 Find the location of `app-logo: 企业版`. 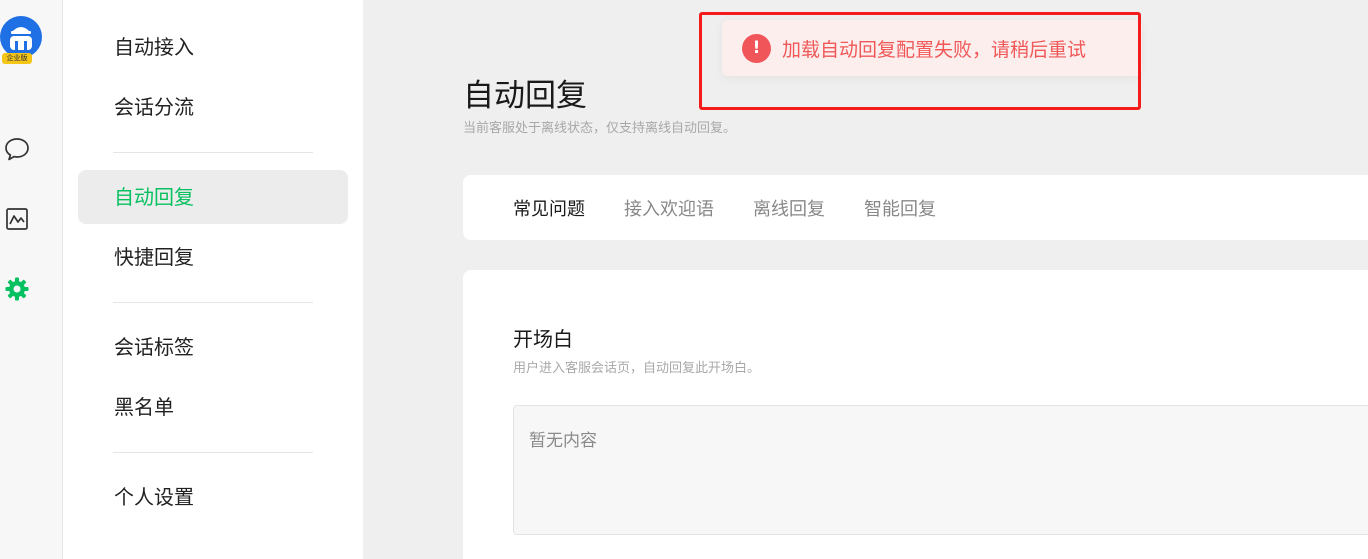

app-logo: 企业版 is located at coordinates (21, 41).